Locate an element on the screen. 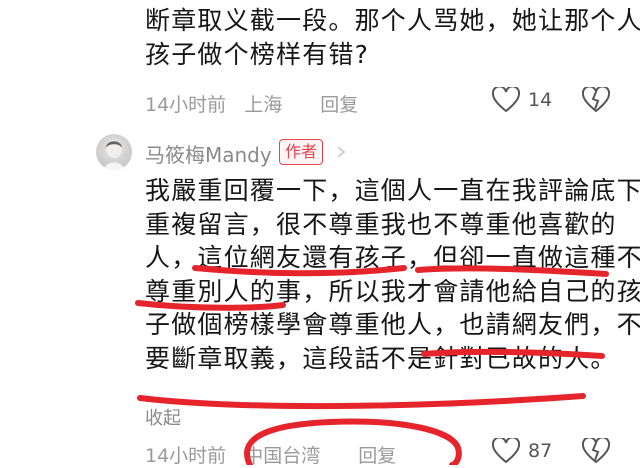  like-count: 87 is located at coordinates (540, 451).